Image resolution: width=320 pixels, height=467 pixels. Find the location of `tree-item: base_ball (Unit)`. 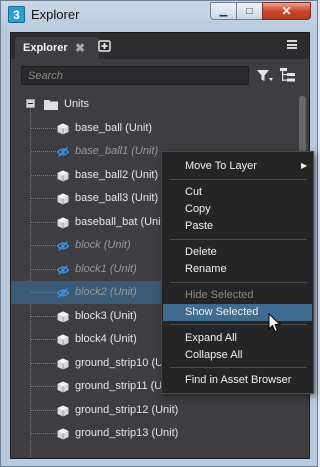

tree-item: base_ball (Unit) is located at coordinates (153, 128).